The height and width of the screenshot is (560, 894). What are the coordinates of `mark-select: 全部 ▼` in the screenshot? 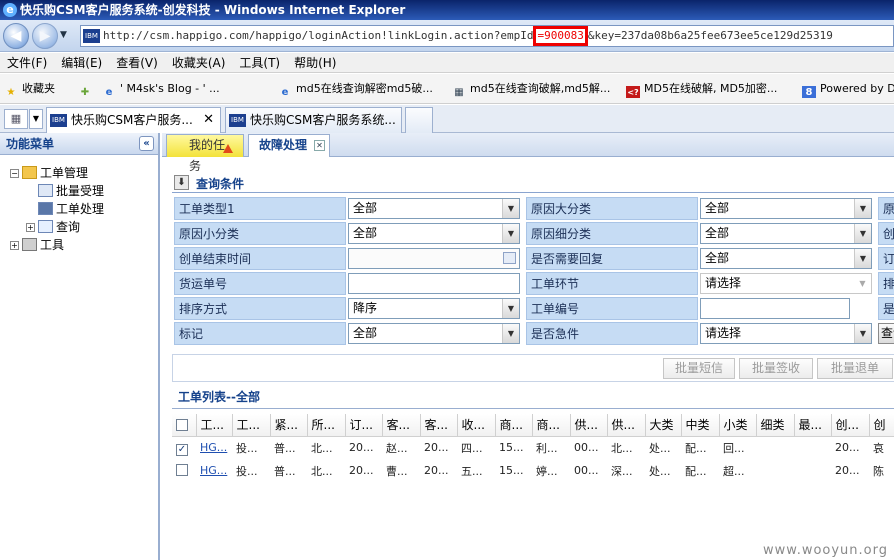 It's located at (434, 333).